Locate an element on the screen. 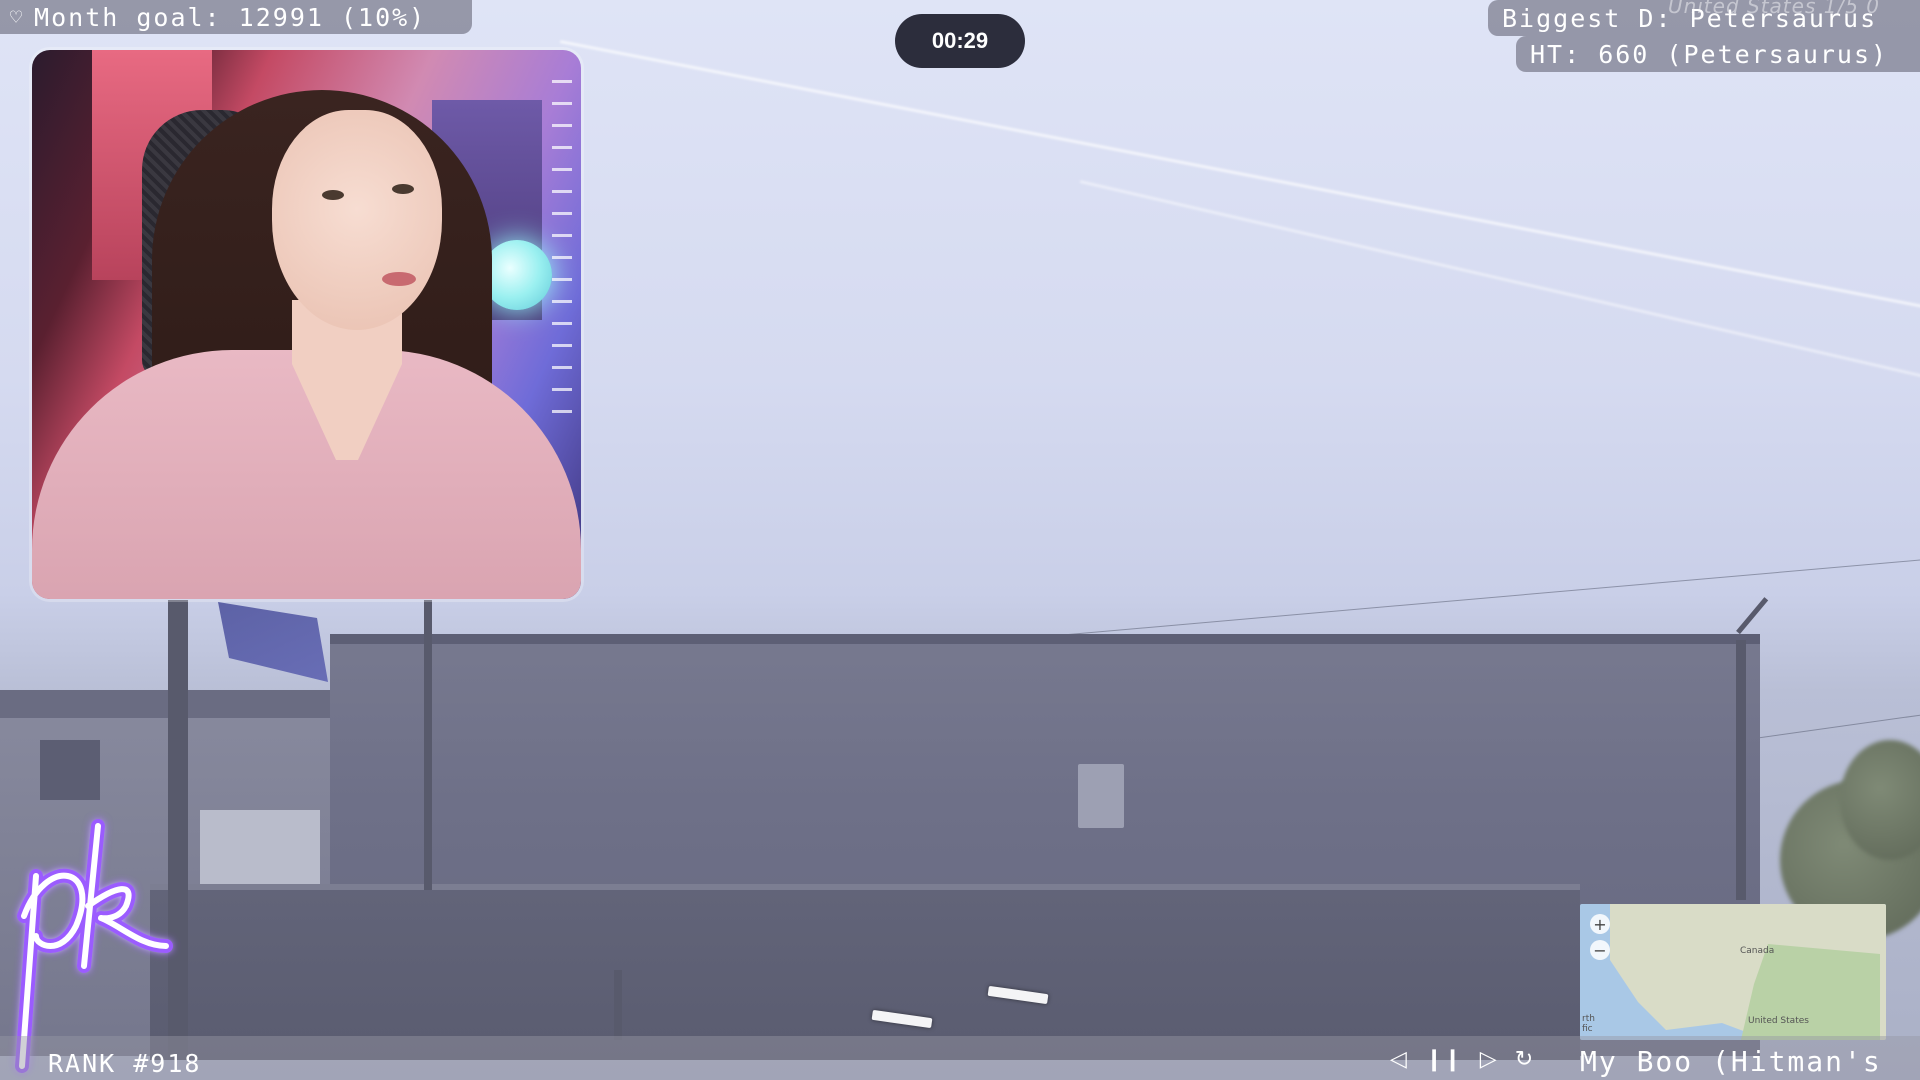 This screenshot has height=1080, width=1920. utility-pole is located at coordinates (1741, 770).